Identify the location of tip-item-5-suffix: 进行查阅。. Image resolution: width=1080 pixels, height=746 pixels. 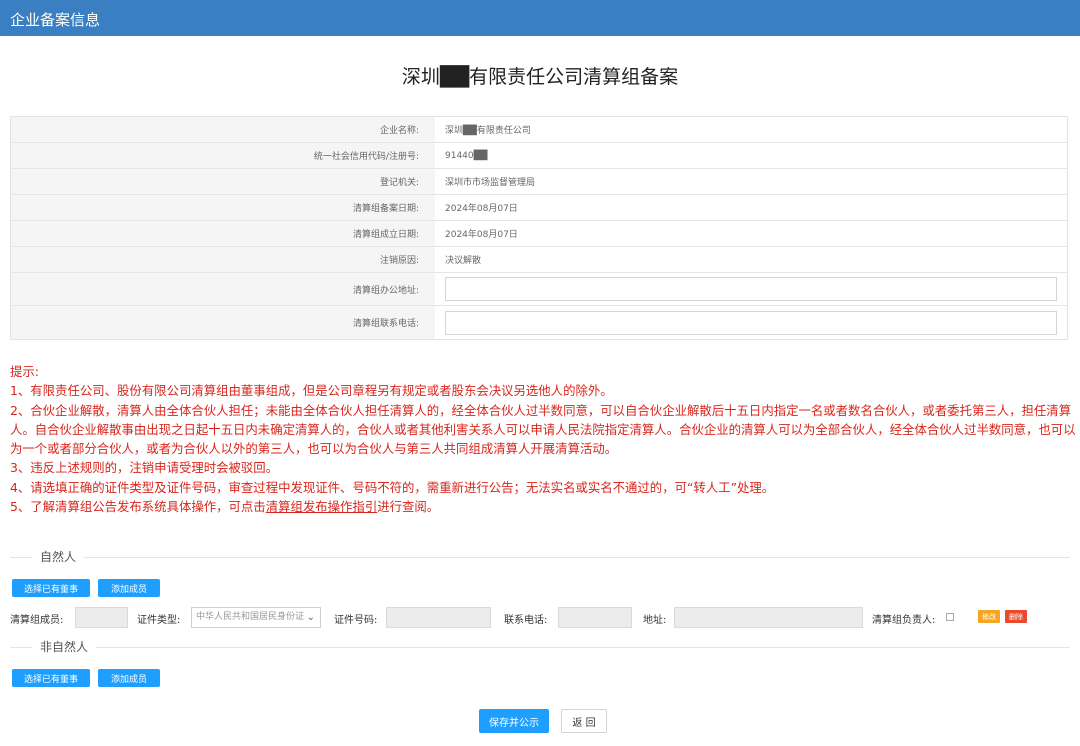
(408, 507).